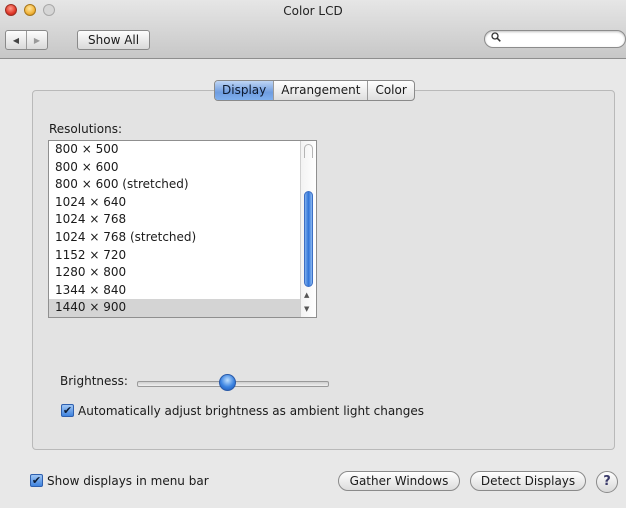 The width and height of the screenshot is (626, 508). What do you see at coordinates (182, 273) in the screenshot?
I see `list-item: 1280 × 800` at bounding box center [182, 273].